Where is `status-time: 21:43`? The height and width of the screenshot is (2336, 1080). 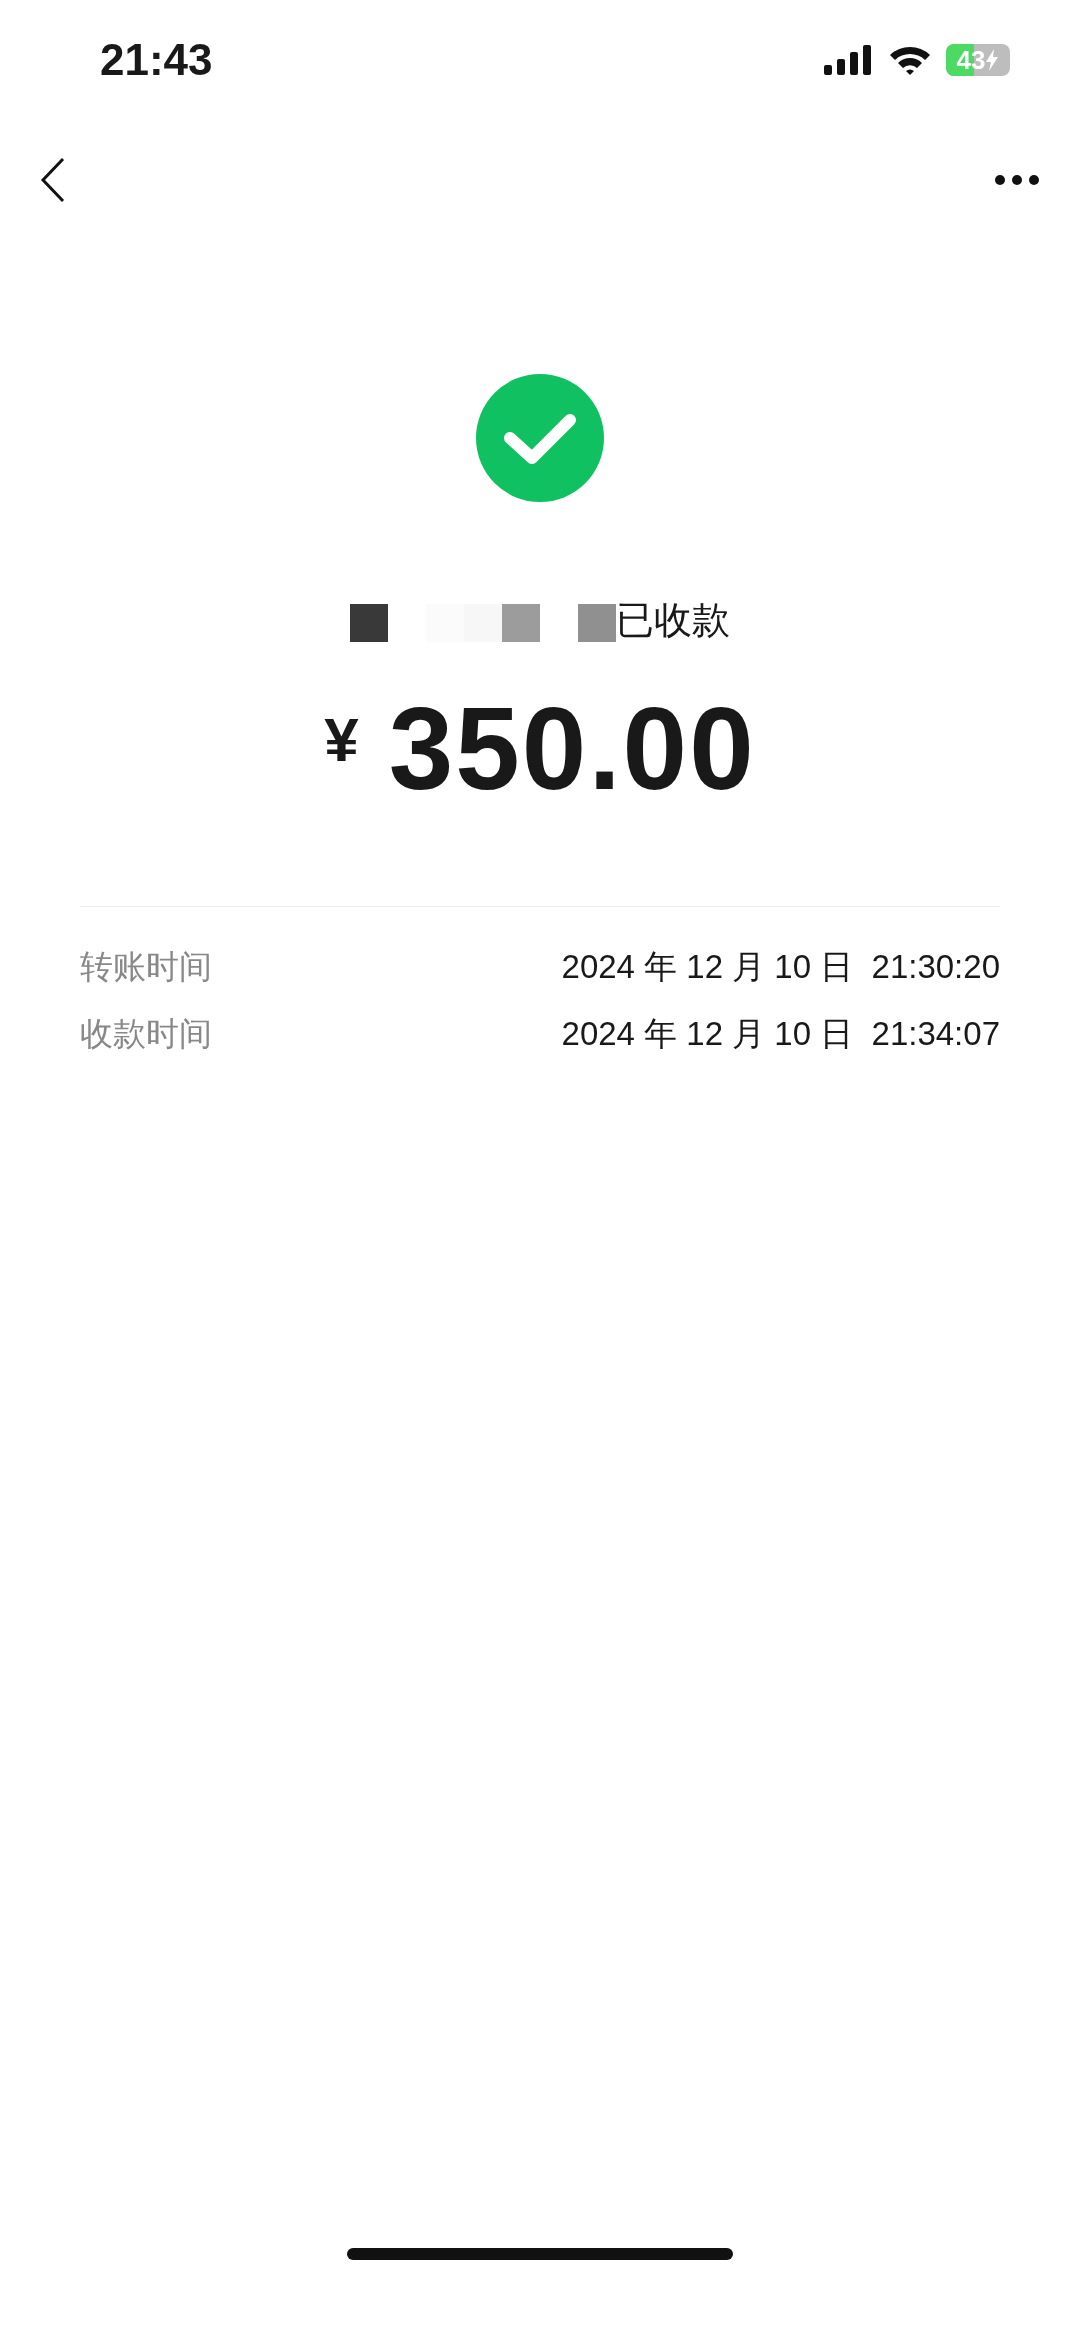 status-time: 21:43 is located at coordinates (156, 60).